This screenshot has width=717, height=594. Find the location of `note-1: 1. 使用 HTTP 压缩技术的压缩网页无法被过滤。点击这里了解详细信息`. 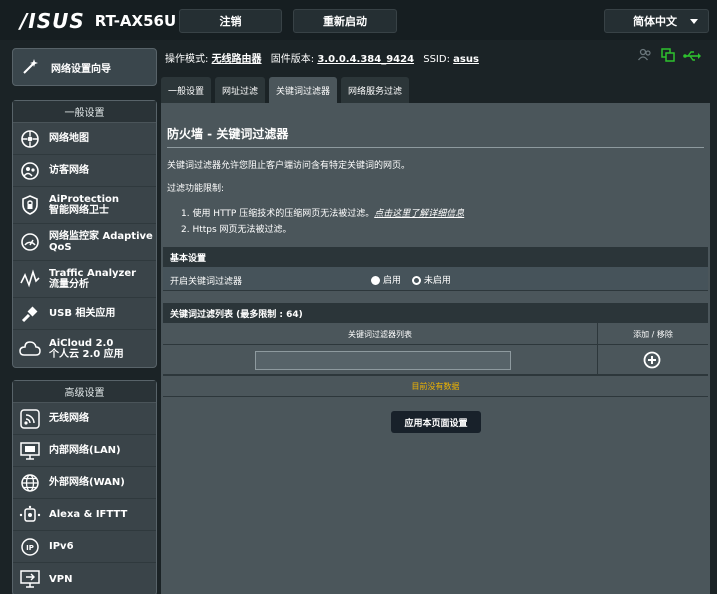

note-1: 1. 使用 HTTP 压缩技术的压缩网页无法被过滤。点击这里了解详细信息 is located at coordinates (322, 212).